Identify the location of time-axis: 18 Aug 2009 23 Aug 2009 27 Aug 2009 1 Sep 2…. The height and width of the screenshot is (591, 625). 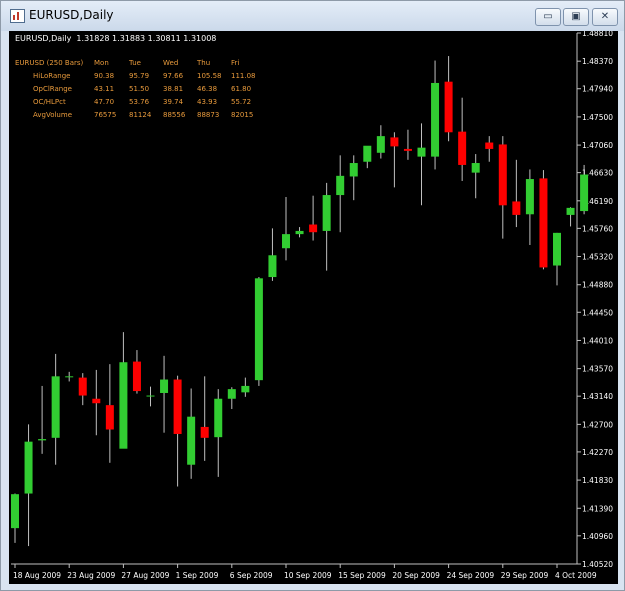
(304, 571).